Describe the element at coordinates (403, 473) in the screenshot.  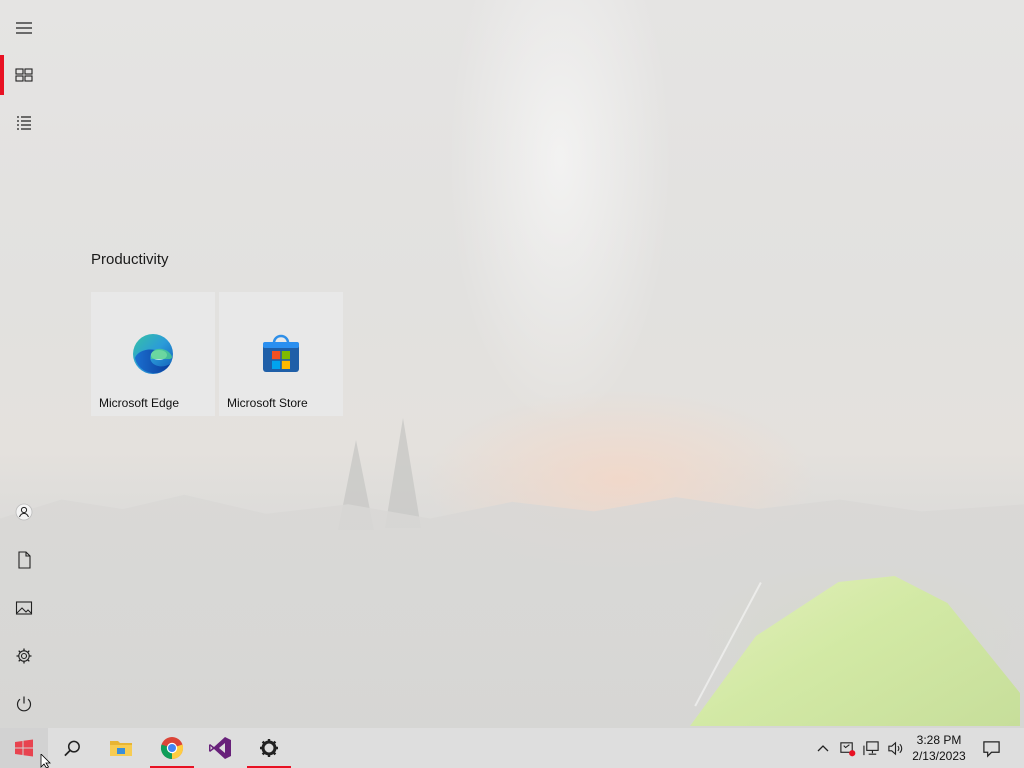
I see `wallpaper-tree` at that location.